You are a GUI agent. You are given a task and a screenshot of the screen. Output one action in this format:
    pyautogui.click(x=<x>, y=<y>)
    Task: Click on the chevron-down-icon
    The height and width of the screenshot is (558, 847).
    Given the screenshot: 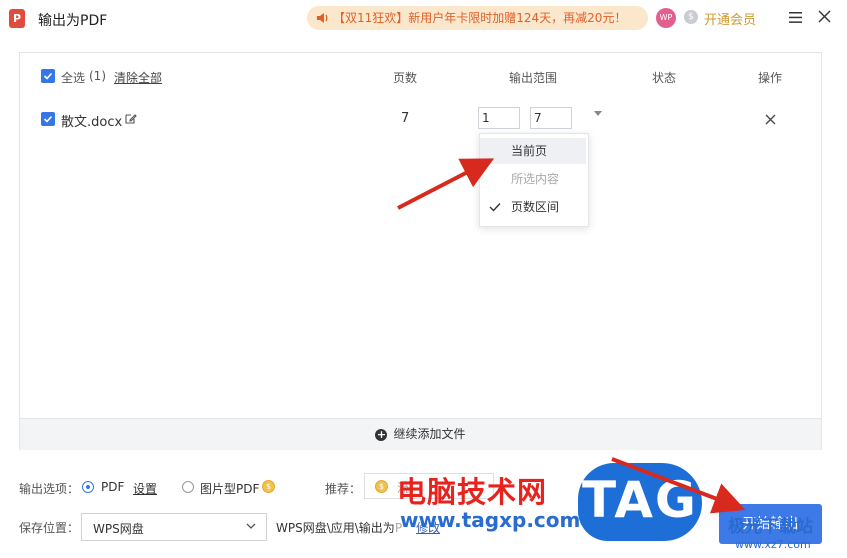 What is the action you would take?
    pyautogui.click(x=251, y=526)
    